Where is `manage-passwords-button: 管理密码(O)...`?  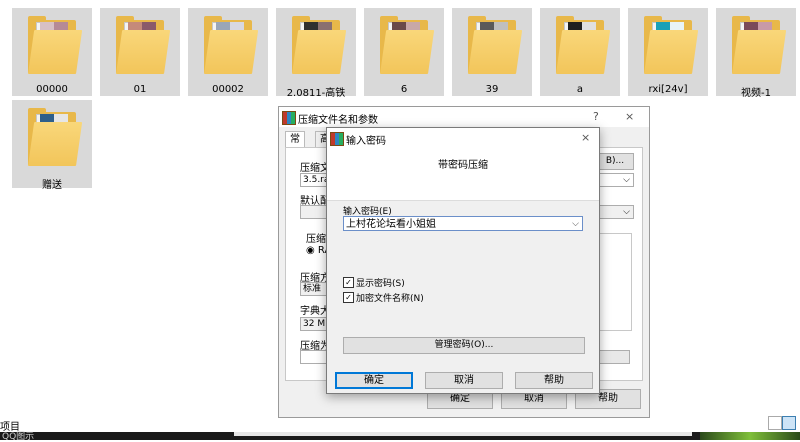
manage-passwords-button: 管理密码(O)... is located at coordinates (464, 345).